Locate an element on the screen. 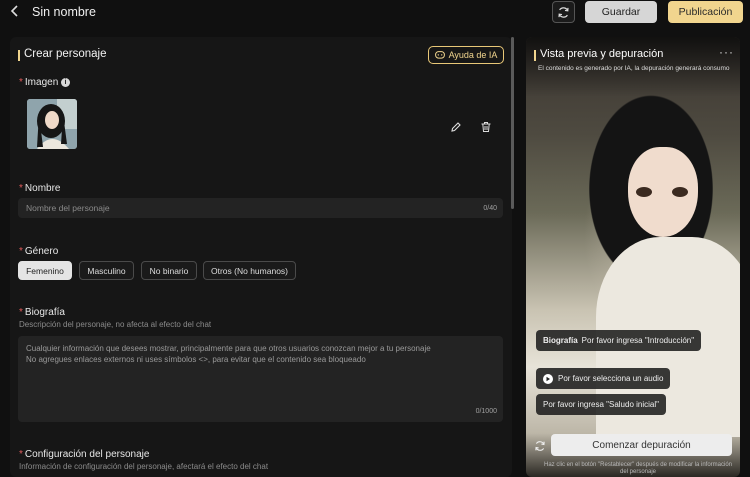 This screenshot has width=750, height=477. top-bar: Sin nombre Guardar Publicación is located at coordinates (375, 13).